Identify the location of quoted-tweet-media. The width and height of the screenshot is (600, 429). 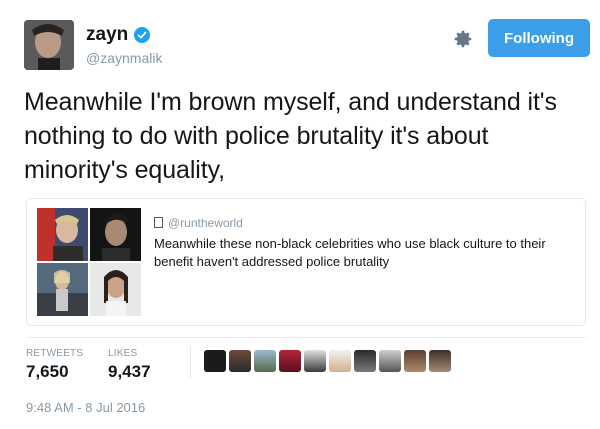
(89, 262).